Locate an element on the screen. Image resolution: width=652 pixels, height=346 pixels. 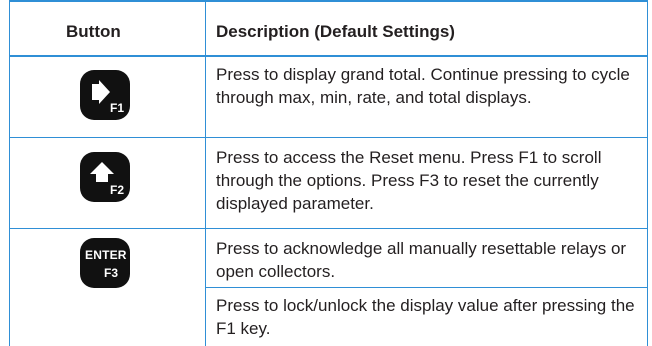
top-border is located at coordinates (328, 1).